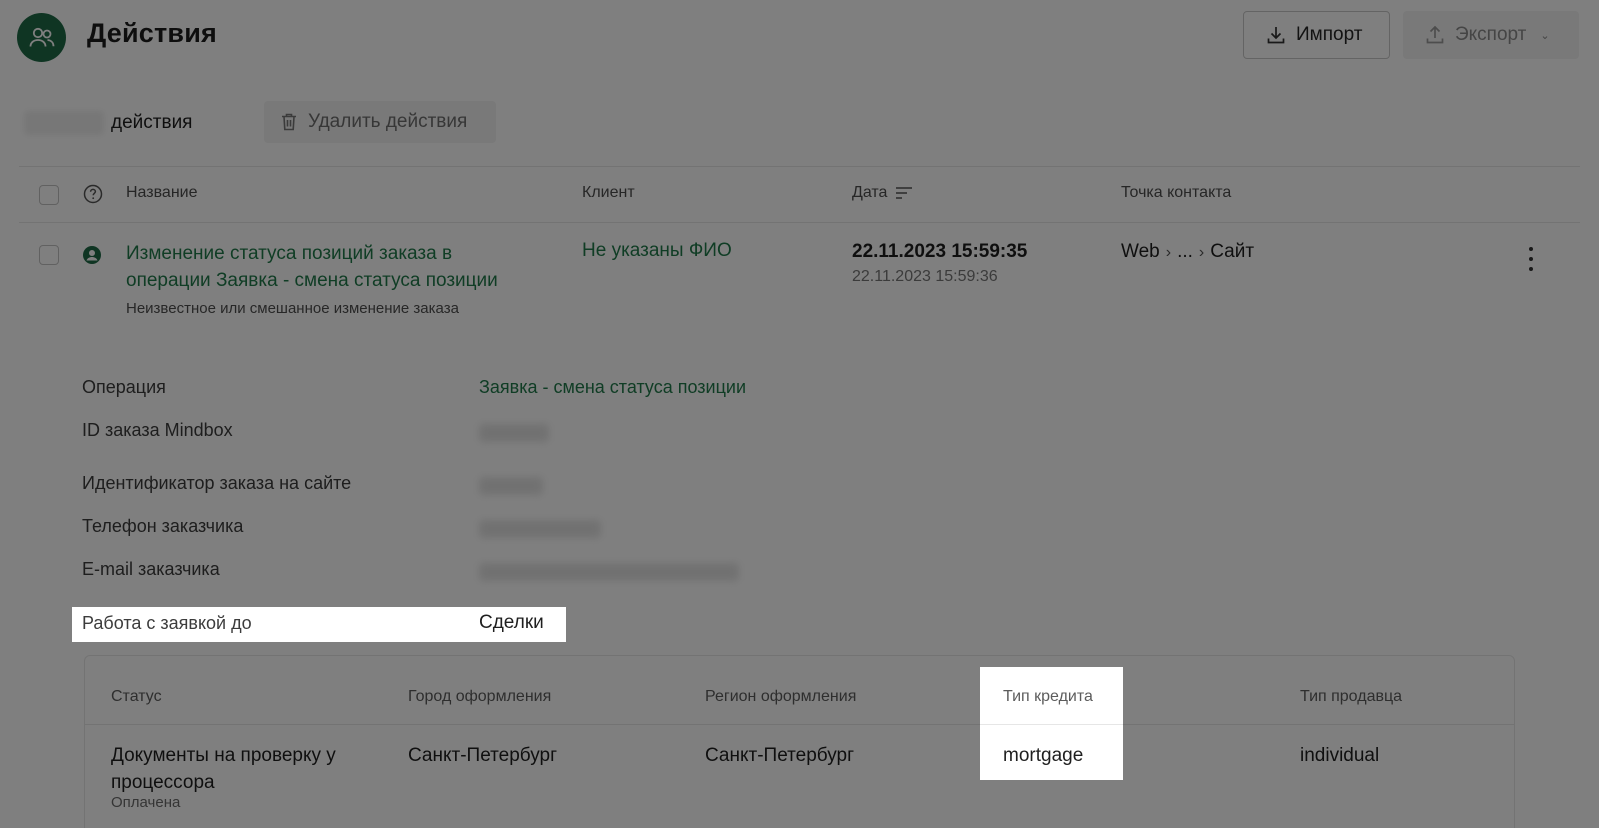 The image size is (1599, 828). What do you see at coordinates (163, 782) in the screenshot?
I see `status-line2: процессора` at bounding box center [163, 782].